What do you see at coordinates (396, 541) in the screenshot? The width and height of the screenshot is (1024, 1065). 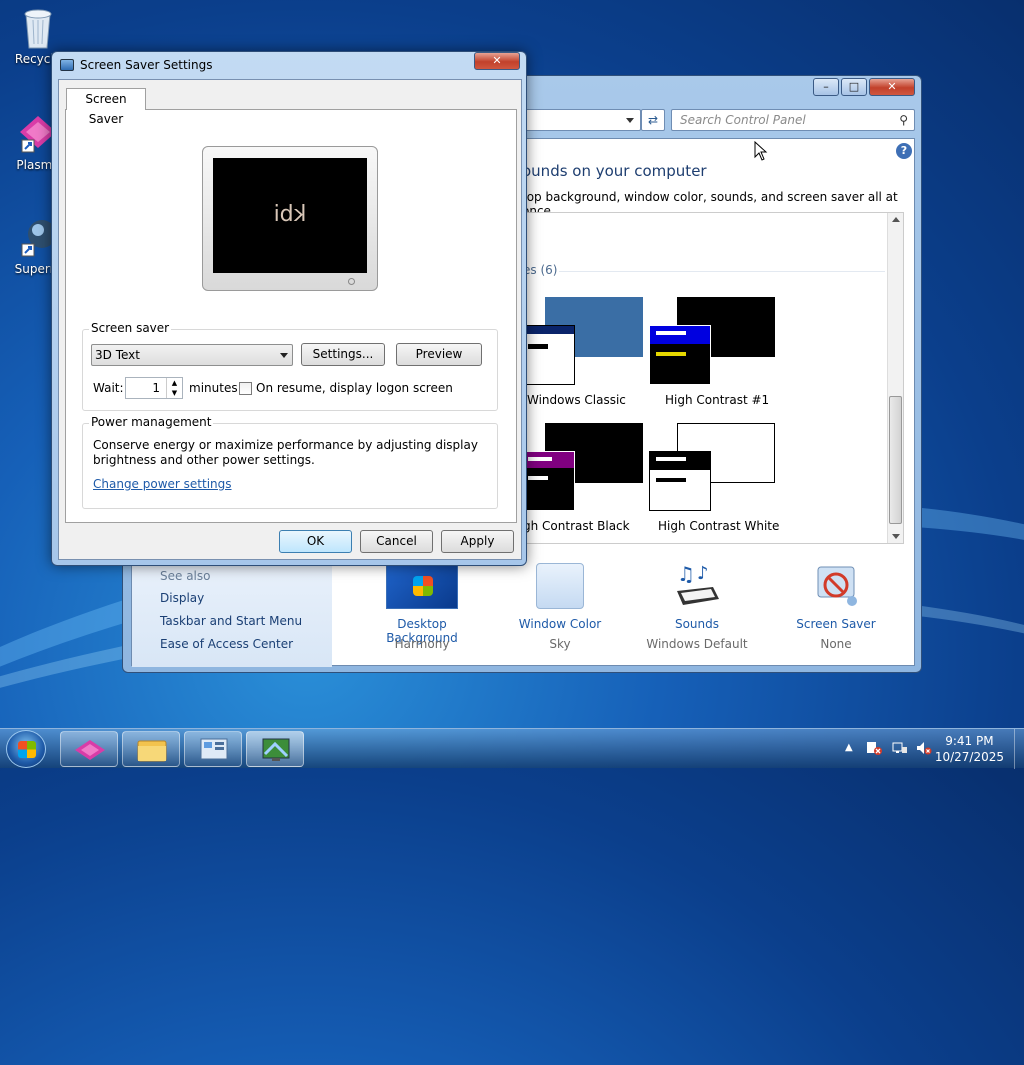 I see `cancel-button: Cancel` at bounding box center [396, 541].